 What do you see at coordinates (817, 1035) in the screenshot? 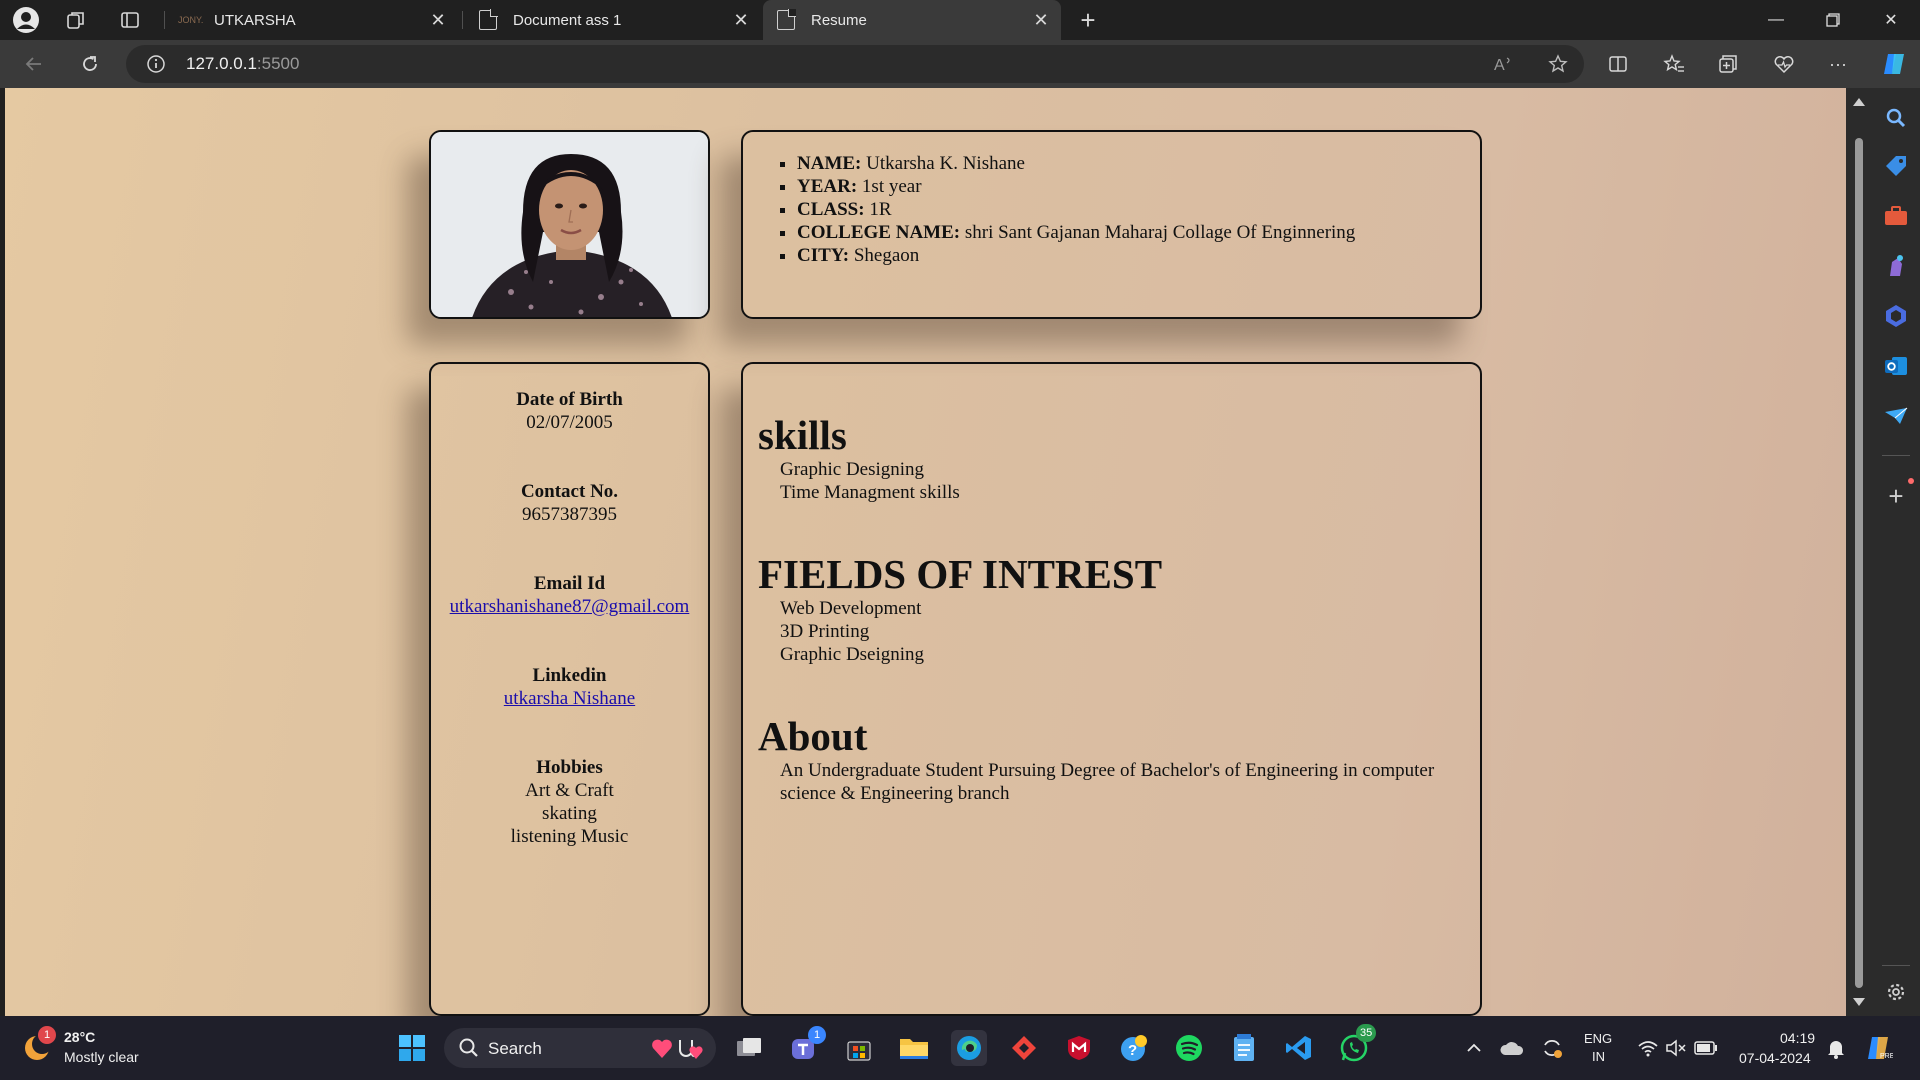
I see `teams-badge: 1` at bounding box center [817, 1035].